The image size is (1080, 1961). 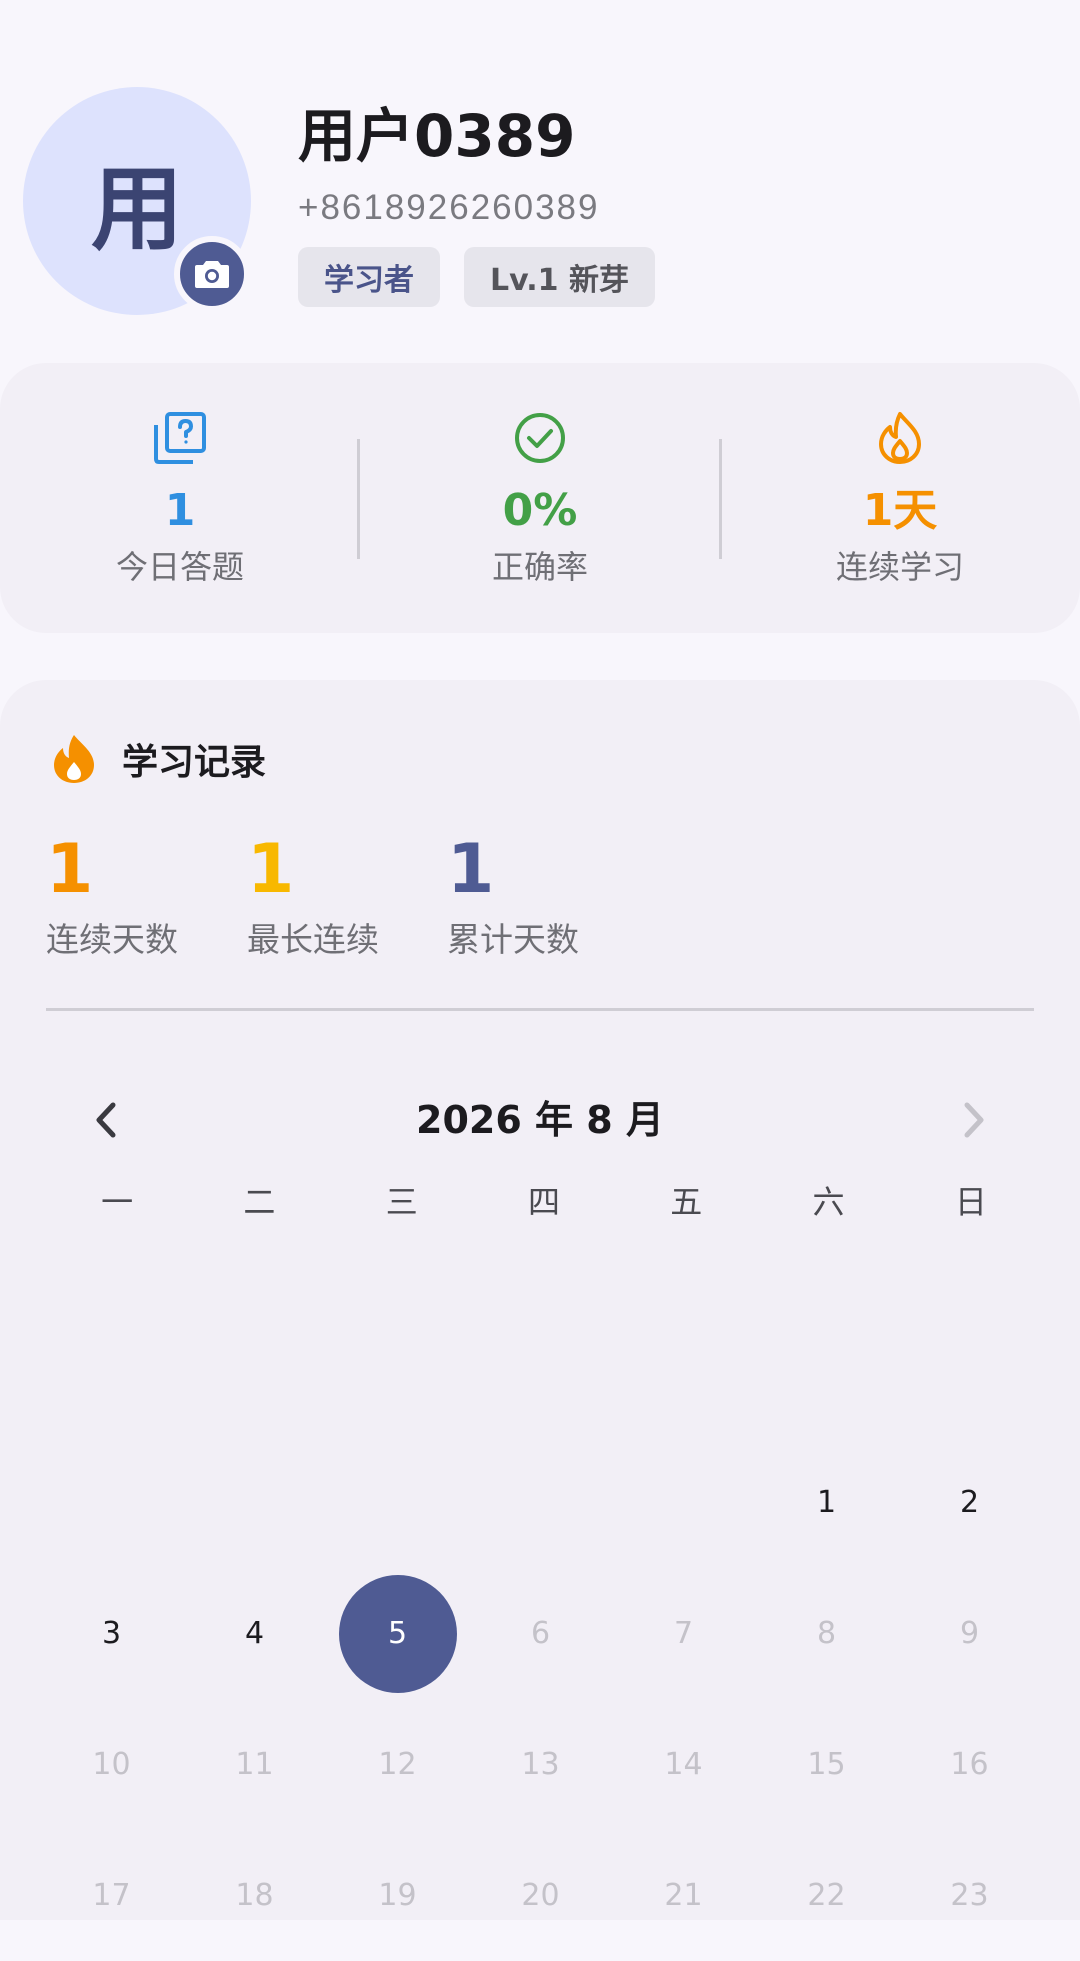 I want to click on calendar-day-number: 1, so click(x=826, y=1502).